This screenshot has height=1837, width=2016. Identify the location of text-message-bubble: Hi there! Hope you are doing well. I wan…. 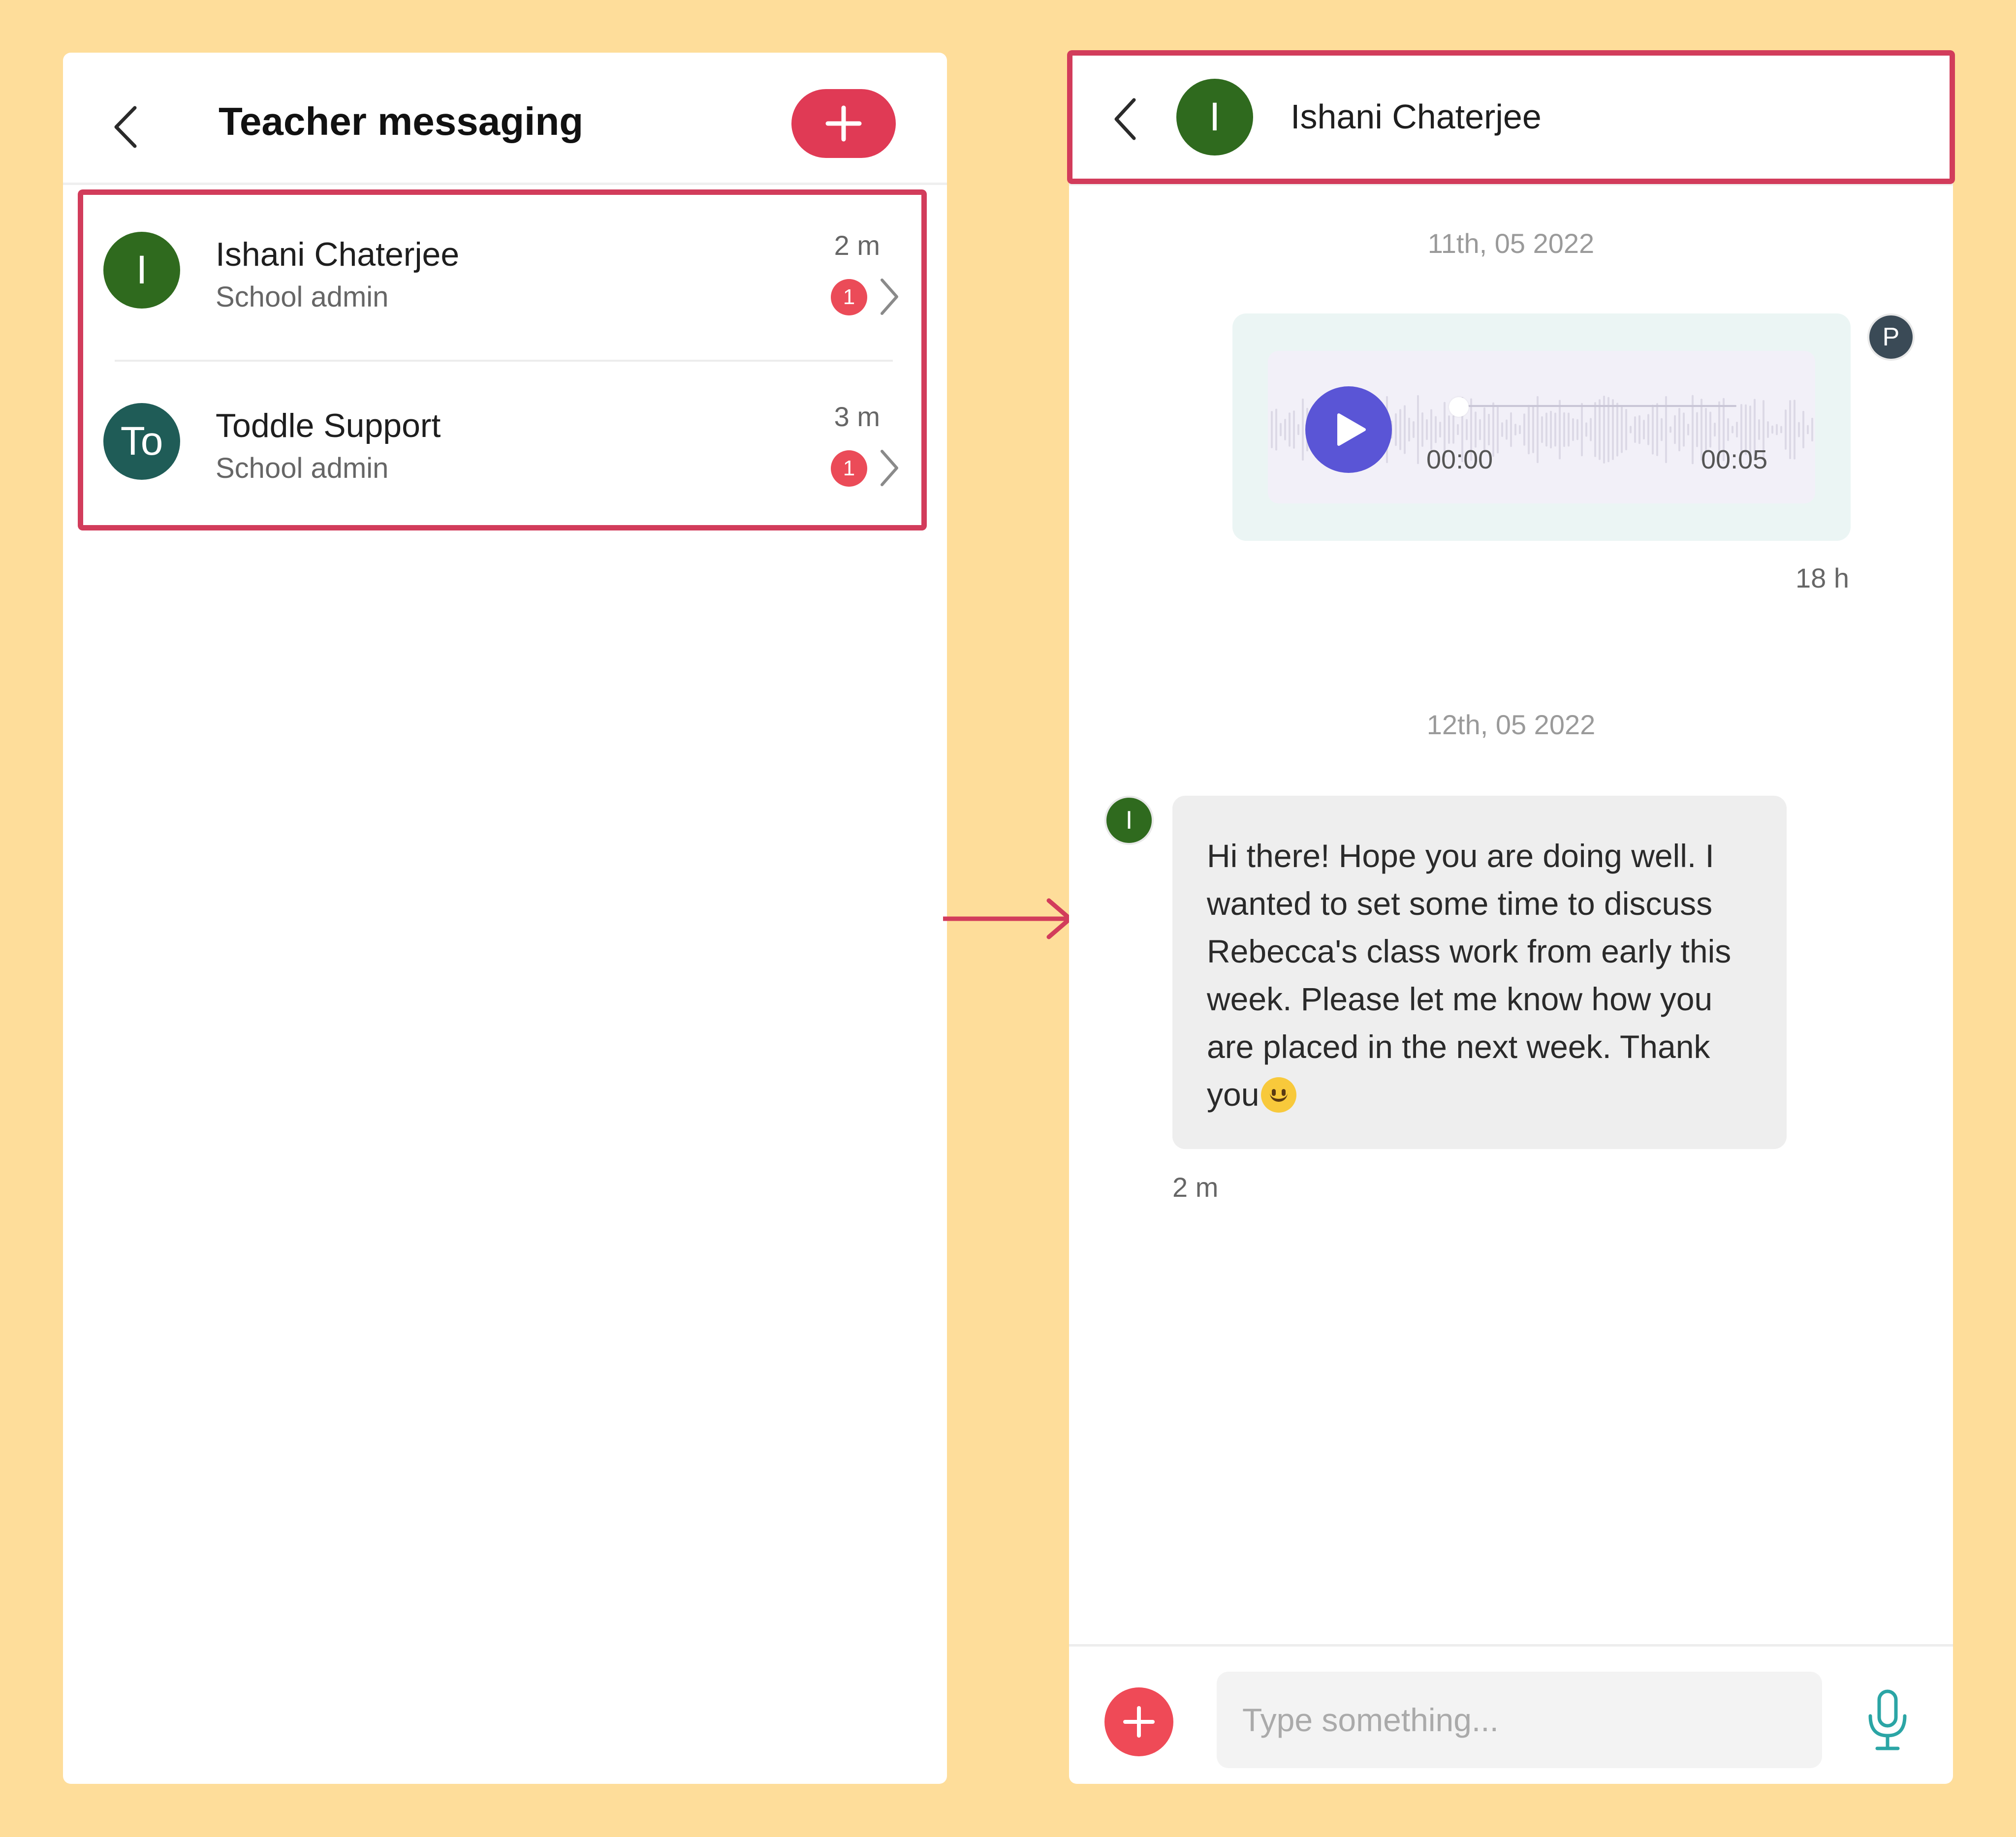
(1479, 973).